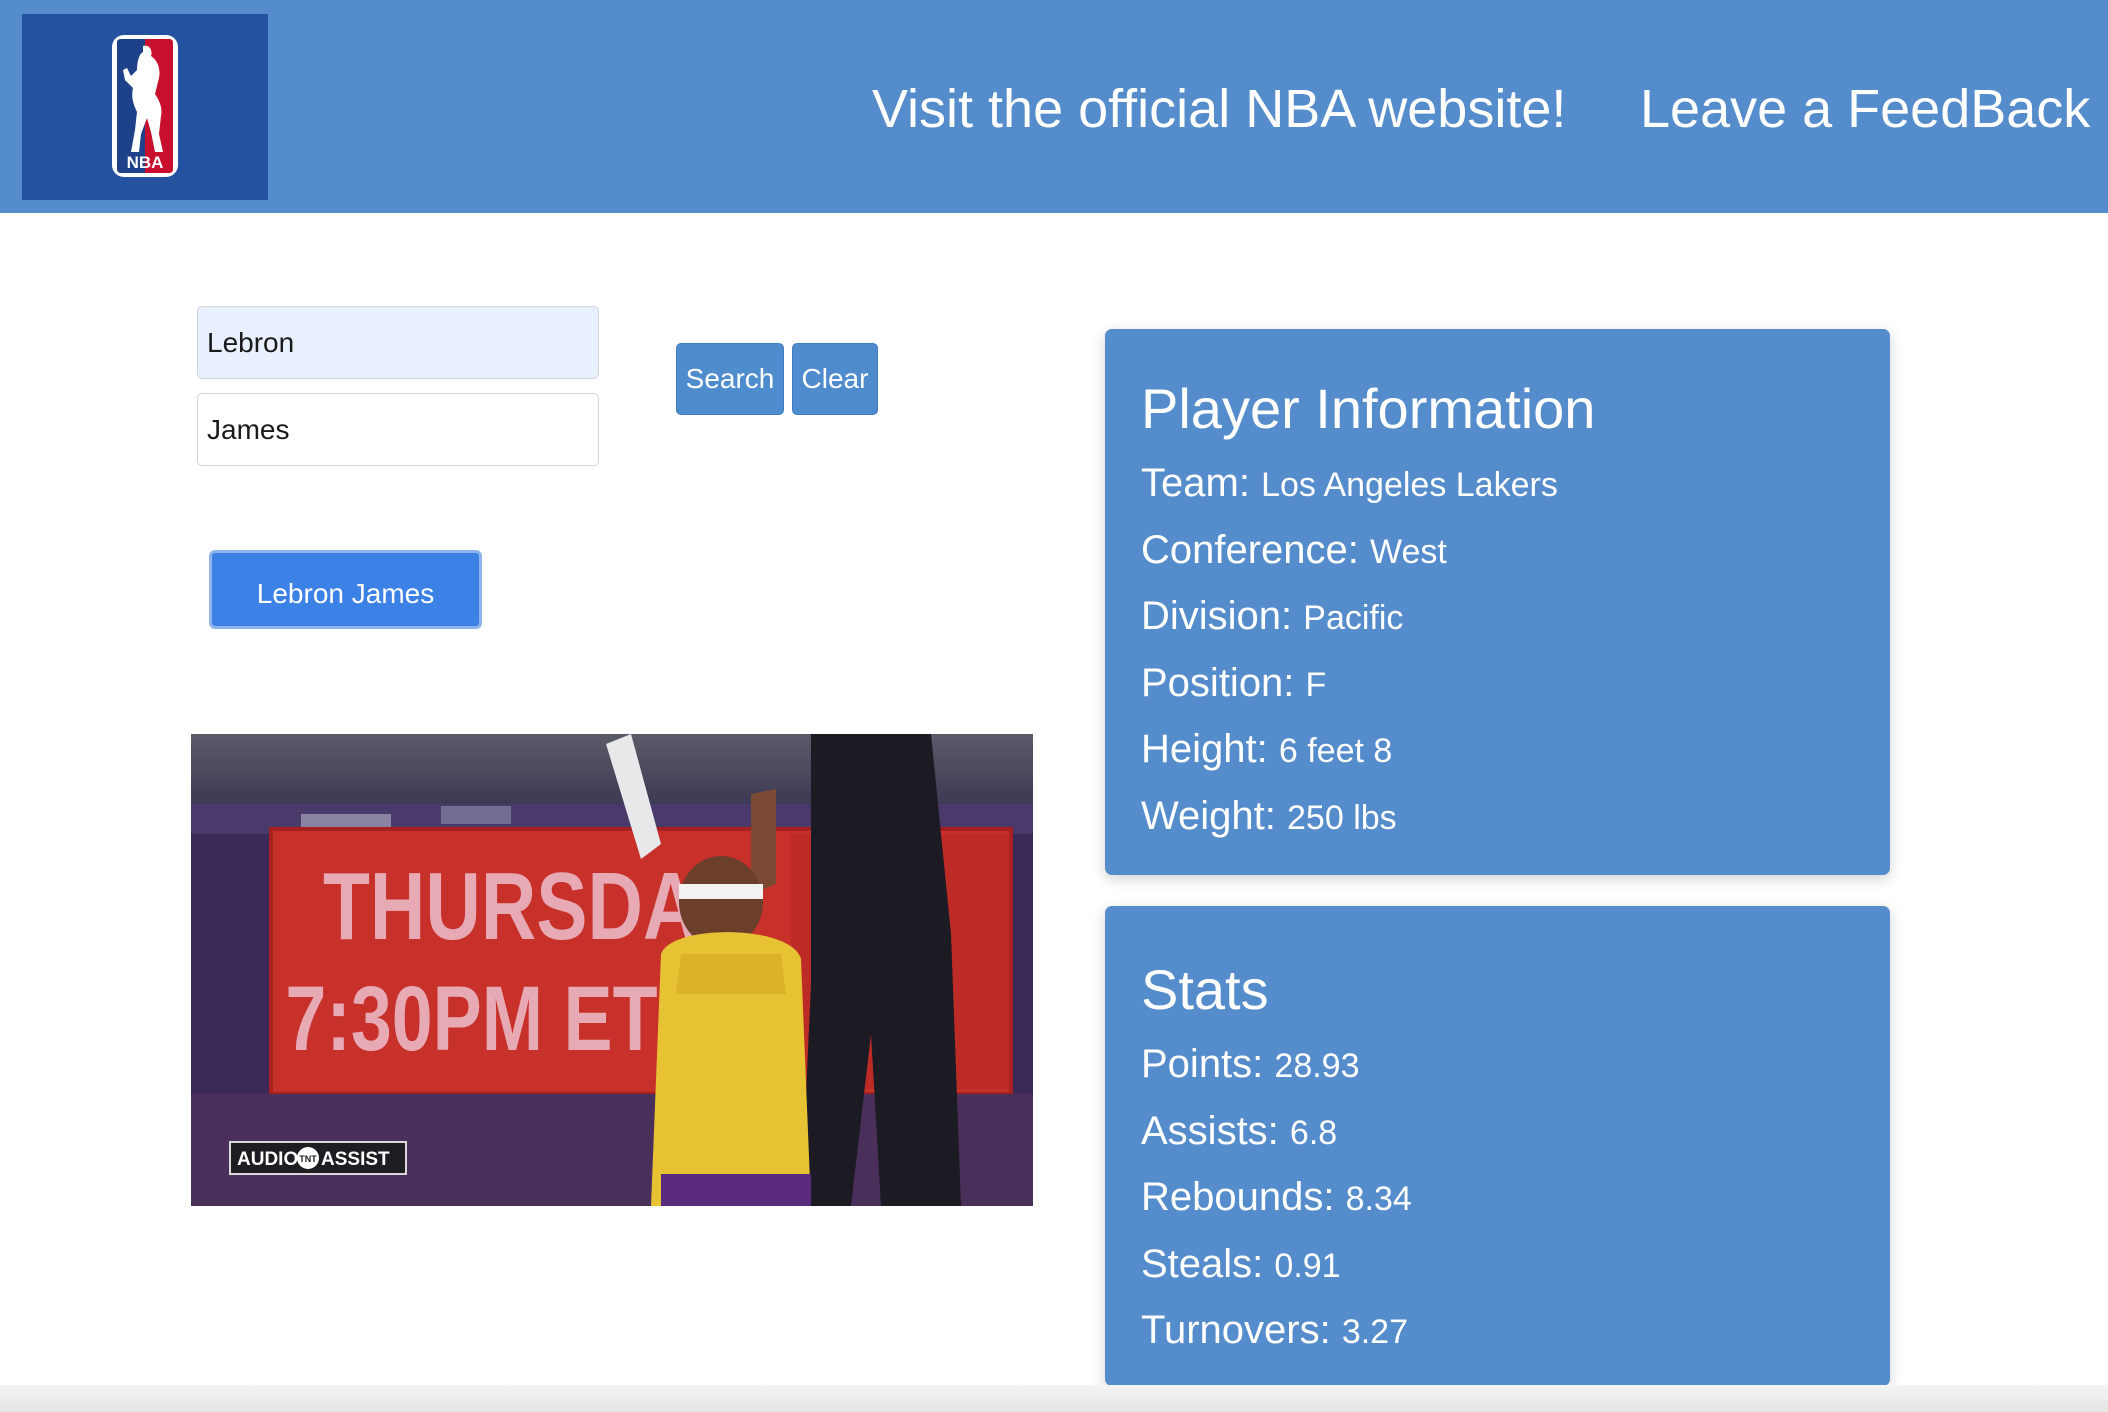 The height and width of the screenshot is (1412, 2108). What do you see at coordinates (1054, 1398) in the screenshot?
I see `window-bottom-edge` at bounding box center [1054, 1398].